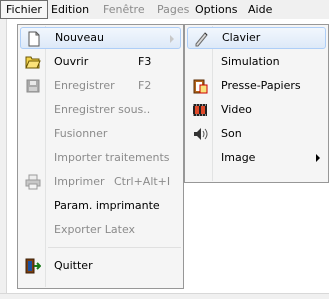 This screenshot has width=329, height=299. Describe the element at coordinates (256, 134) in the screenshot. I see `submenu-item-son: Son` at that location.